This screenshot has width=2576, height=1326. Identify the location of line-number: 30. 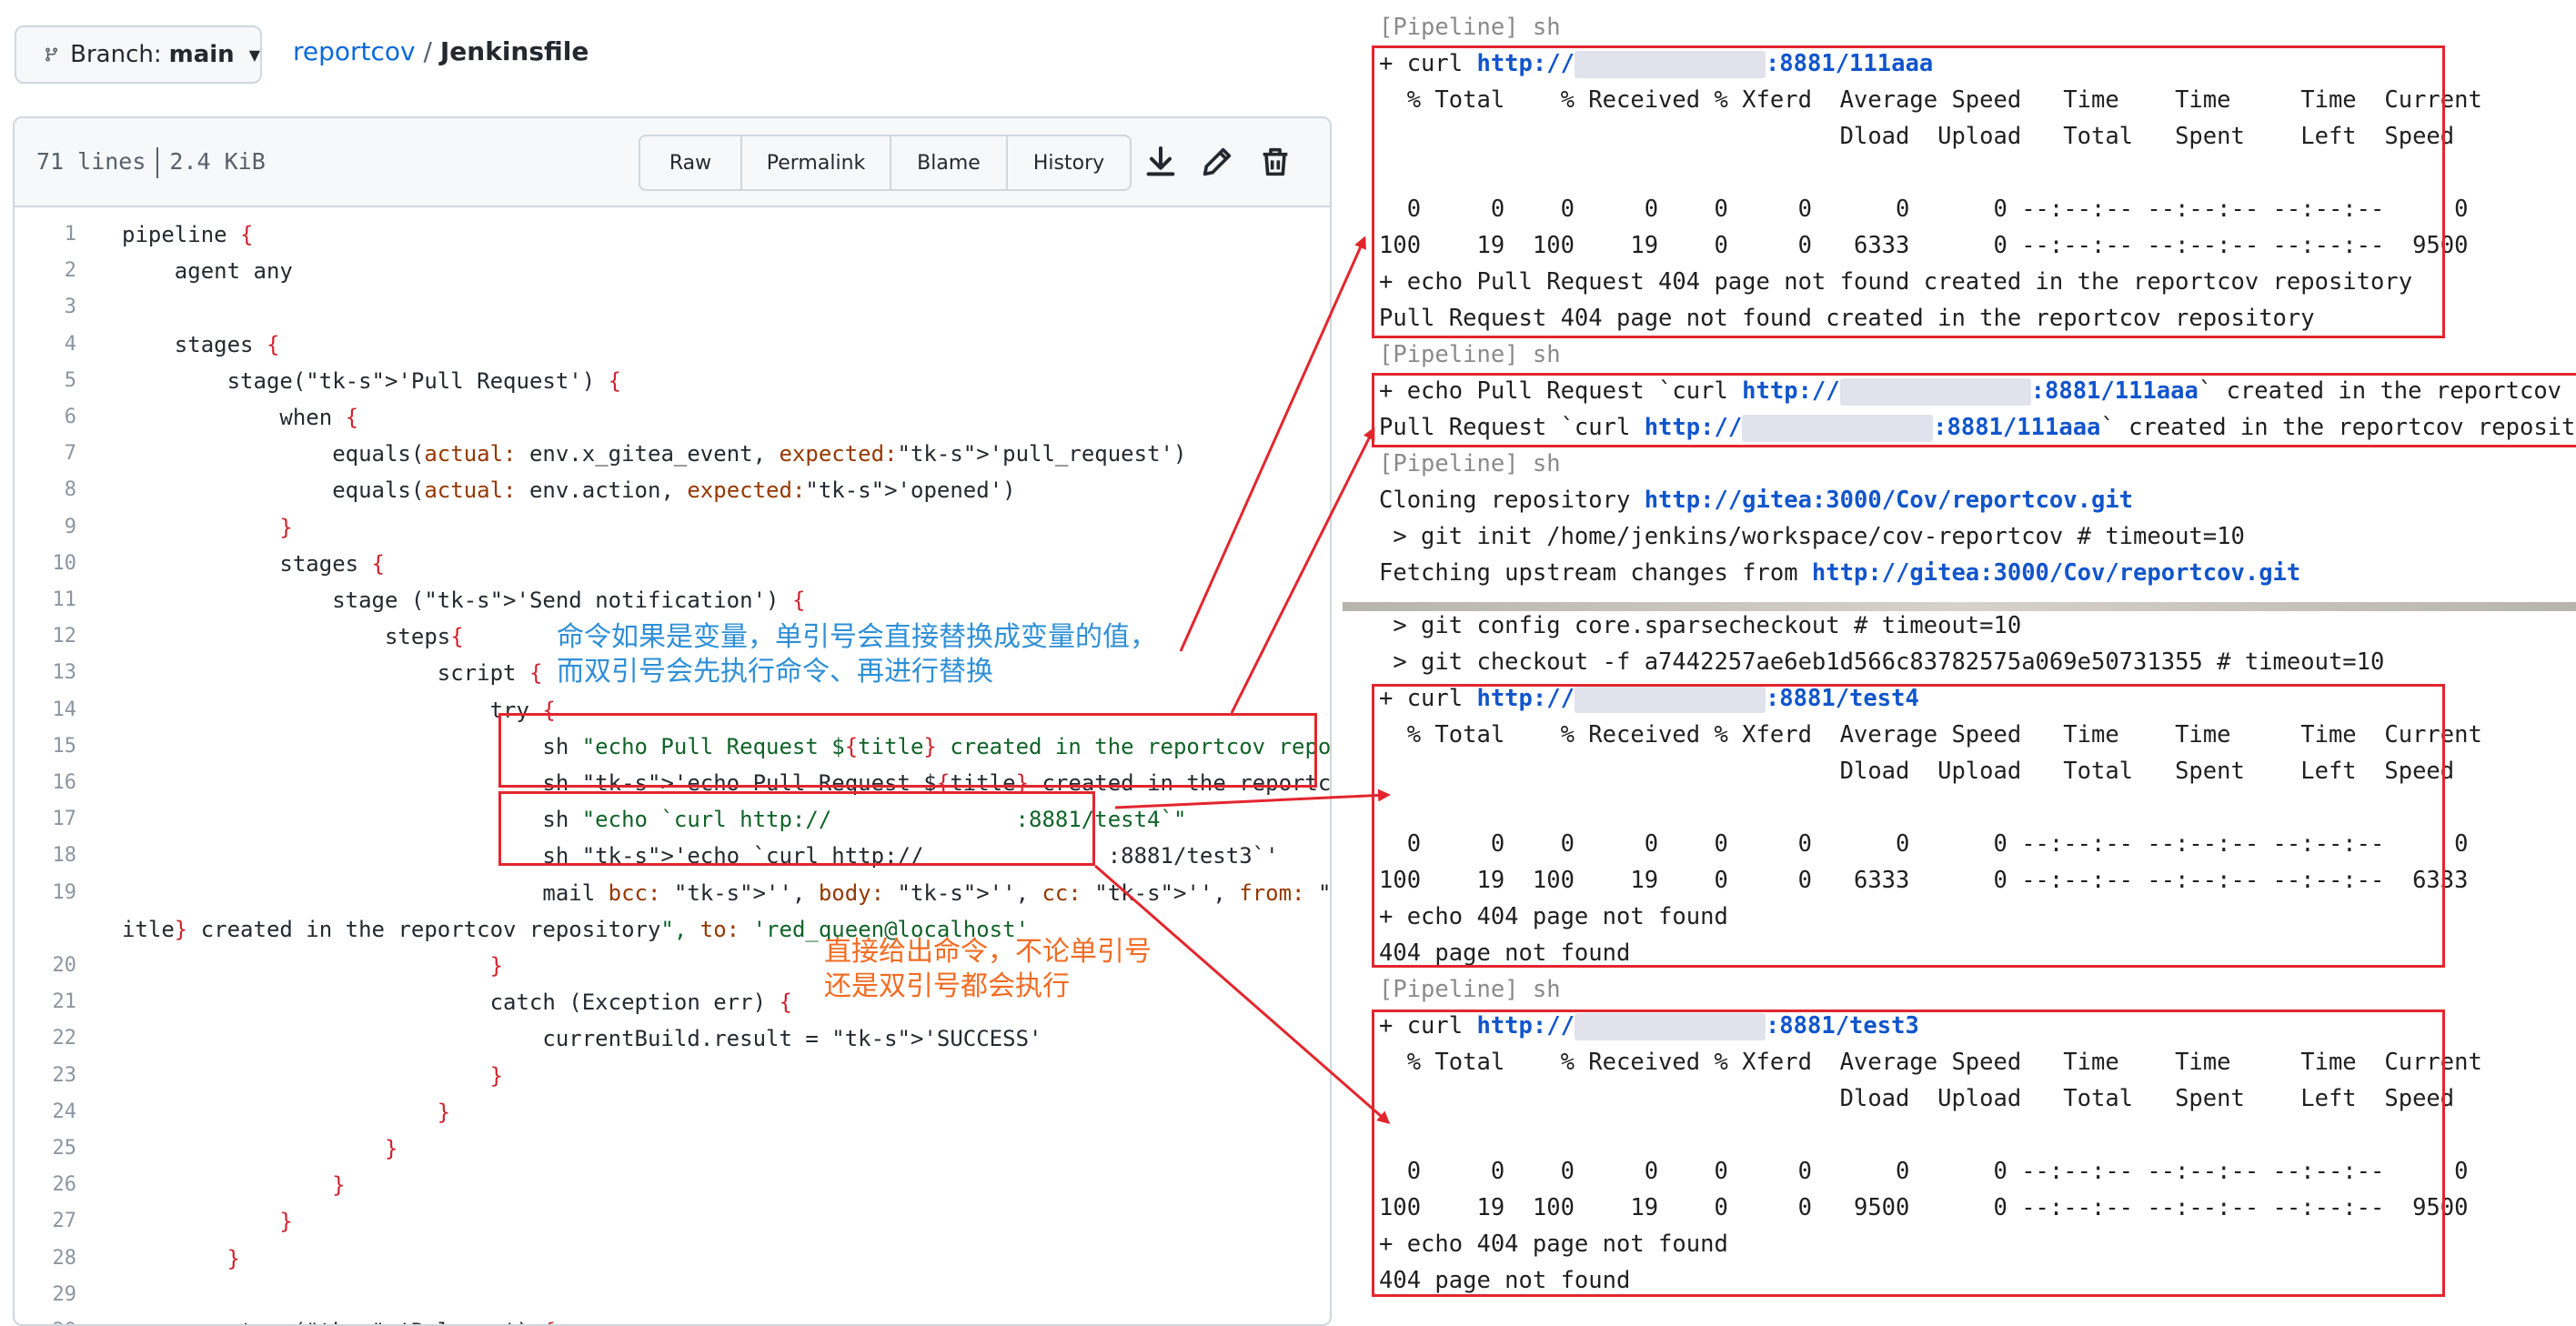
(46, 1318).